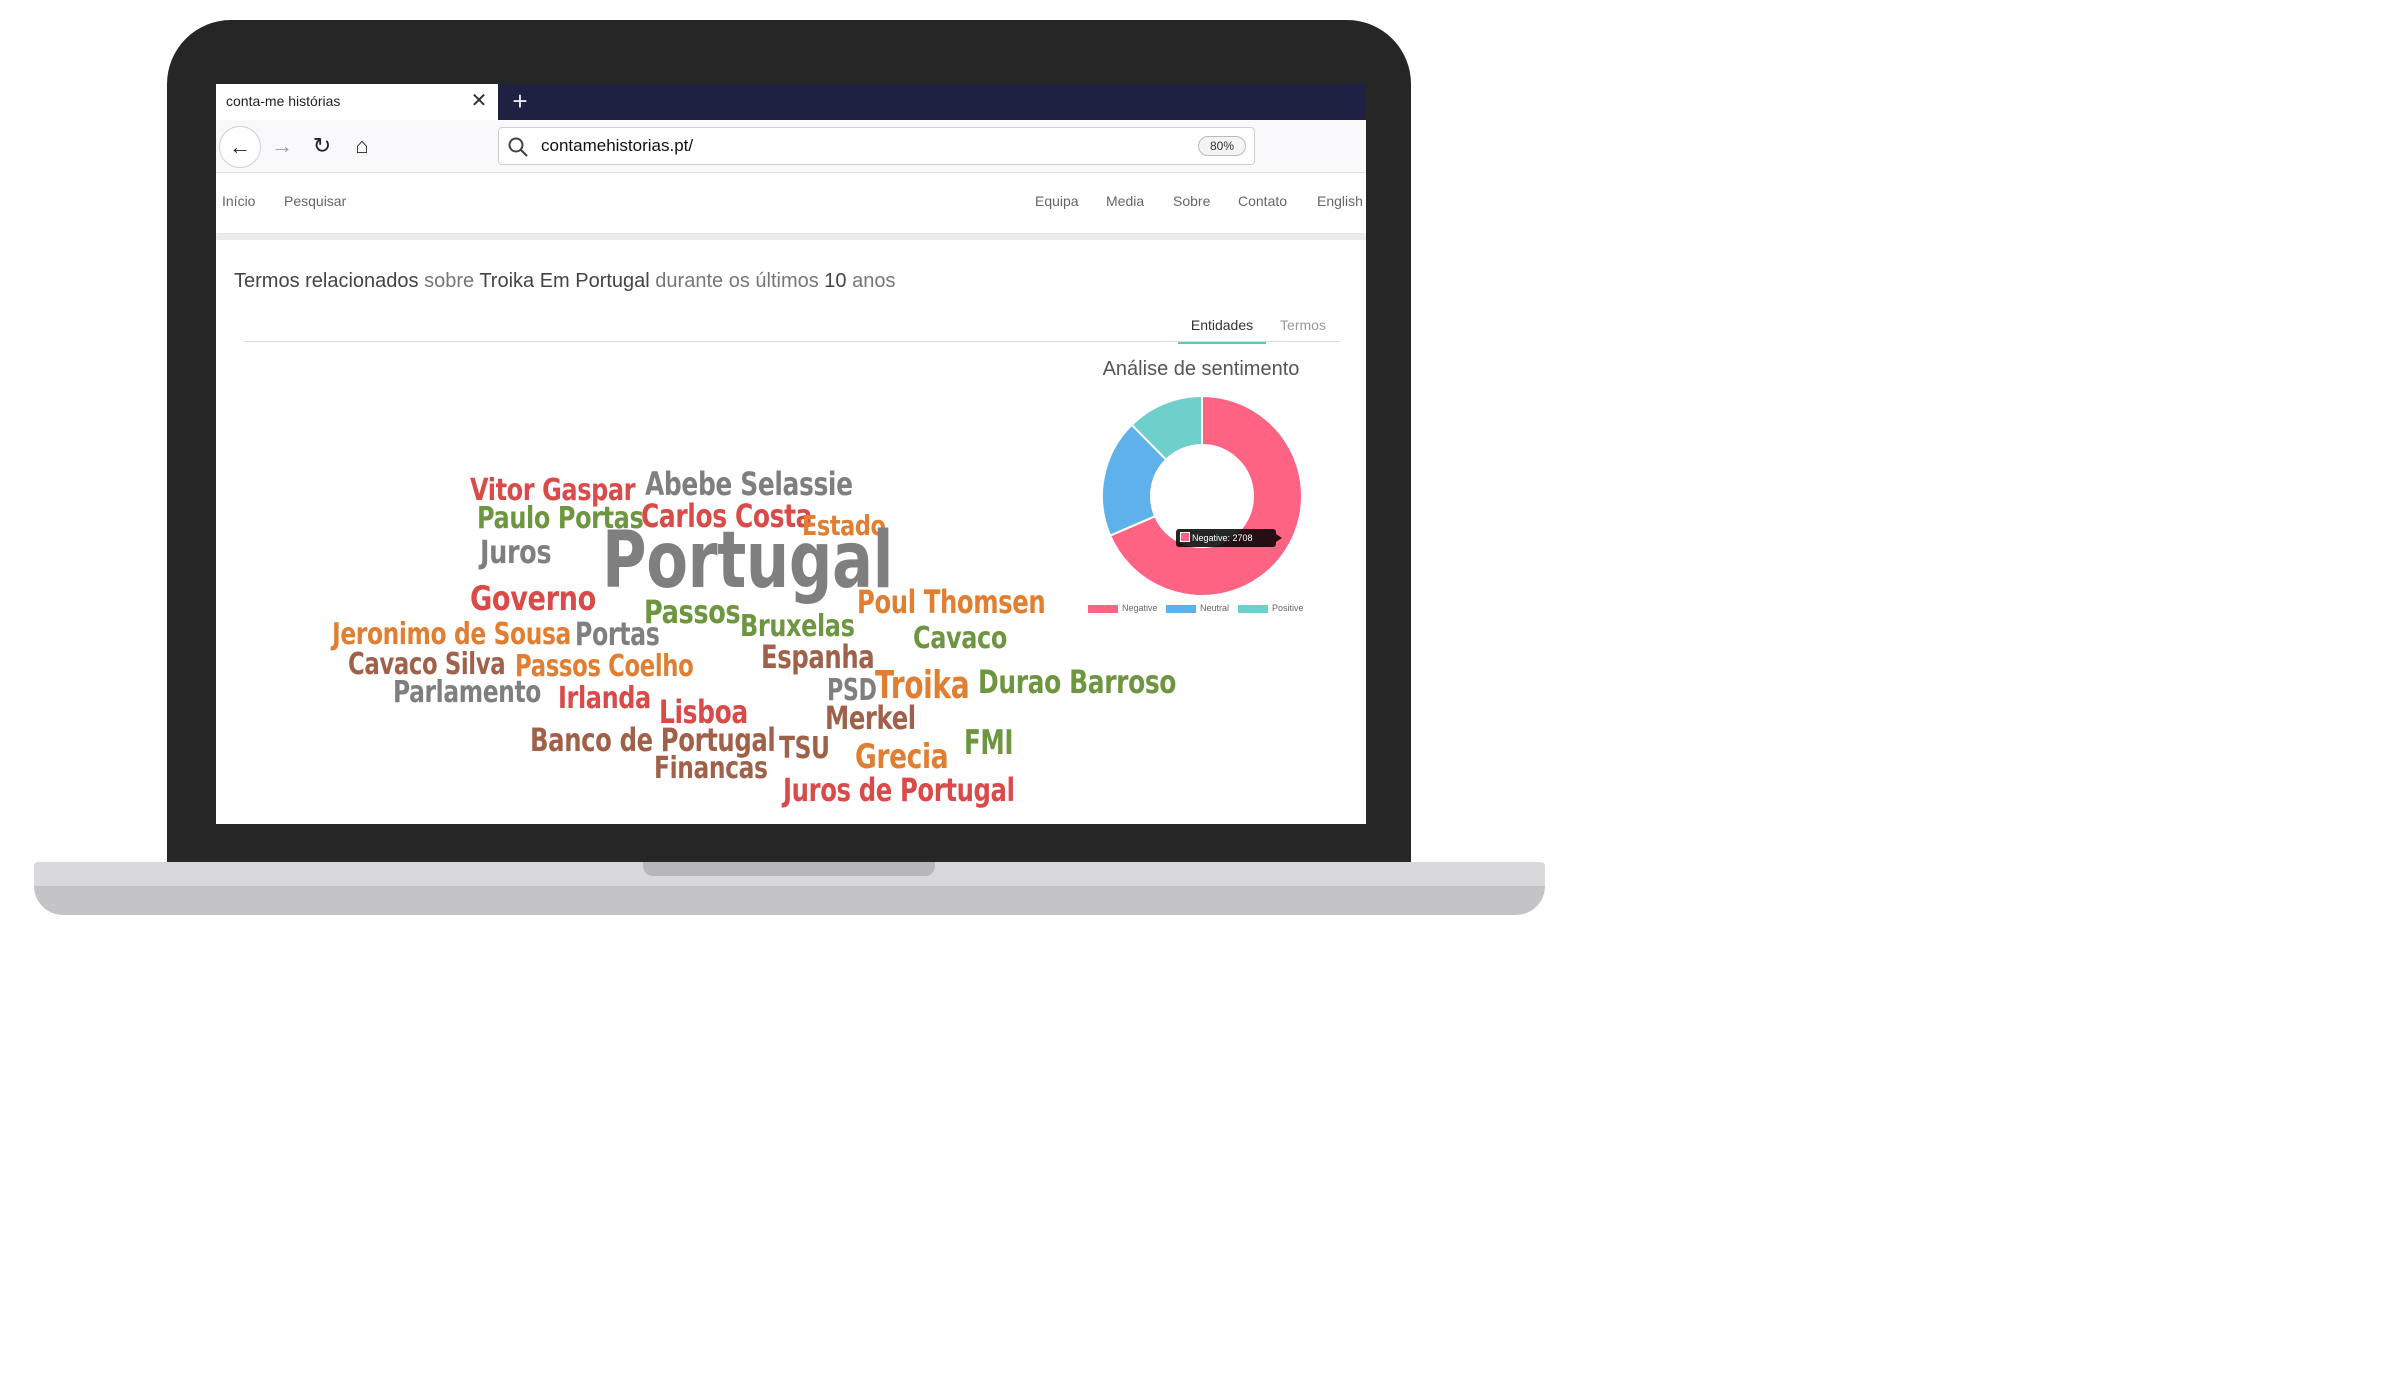 This screenshot has height=1389, width=2384. Describe the element at coordinates (818, 657) in the screenshot. I see `word-cloud-term: Espanha` at that location.